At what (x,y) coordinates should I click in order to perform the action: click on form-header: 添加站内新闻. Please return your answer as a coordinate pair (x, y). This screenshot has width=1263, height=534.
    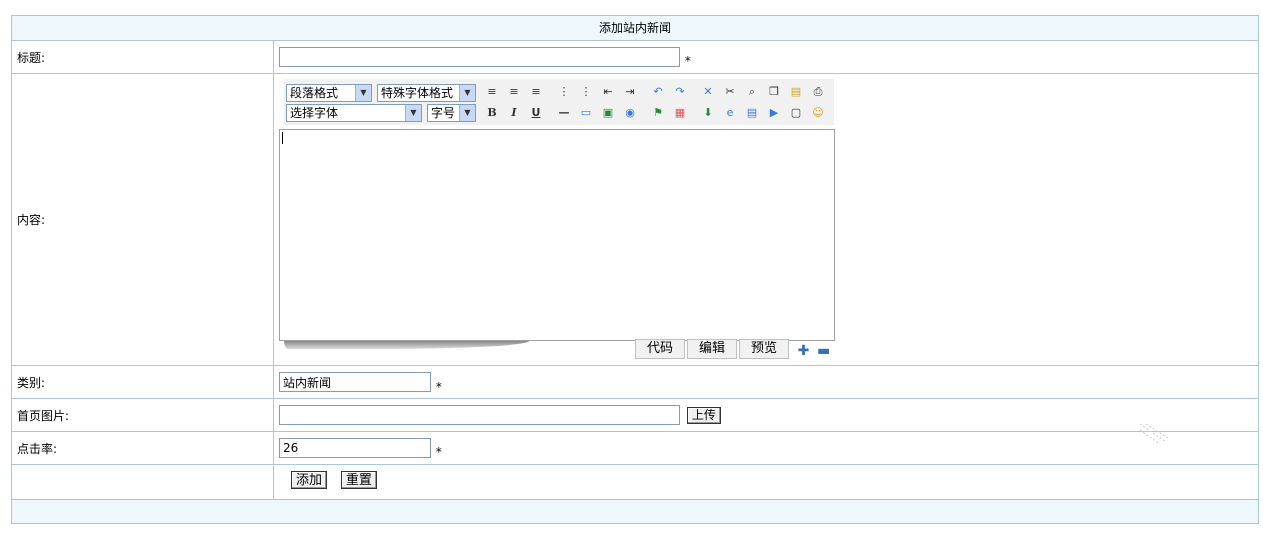
    Looking at the image, I should click on (635, 28).